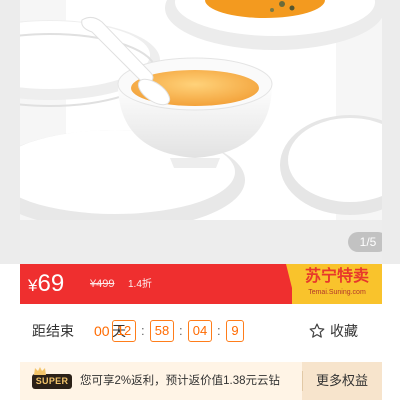  I want to click on countdown-tenths: 9, so click(235, 331).